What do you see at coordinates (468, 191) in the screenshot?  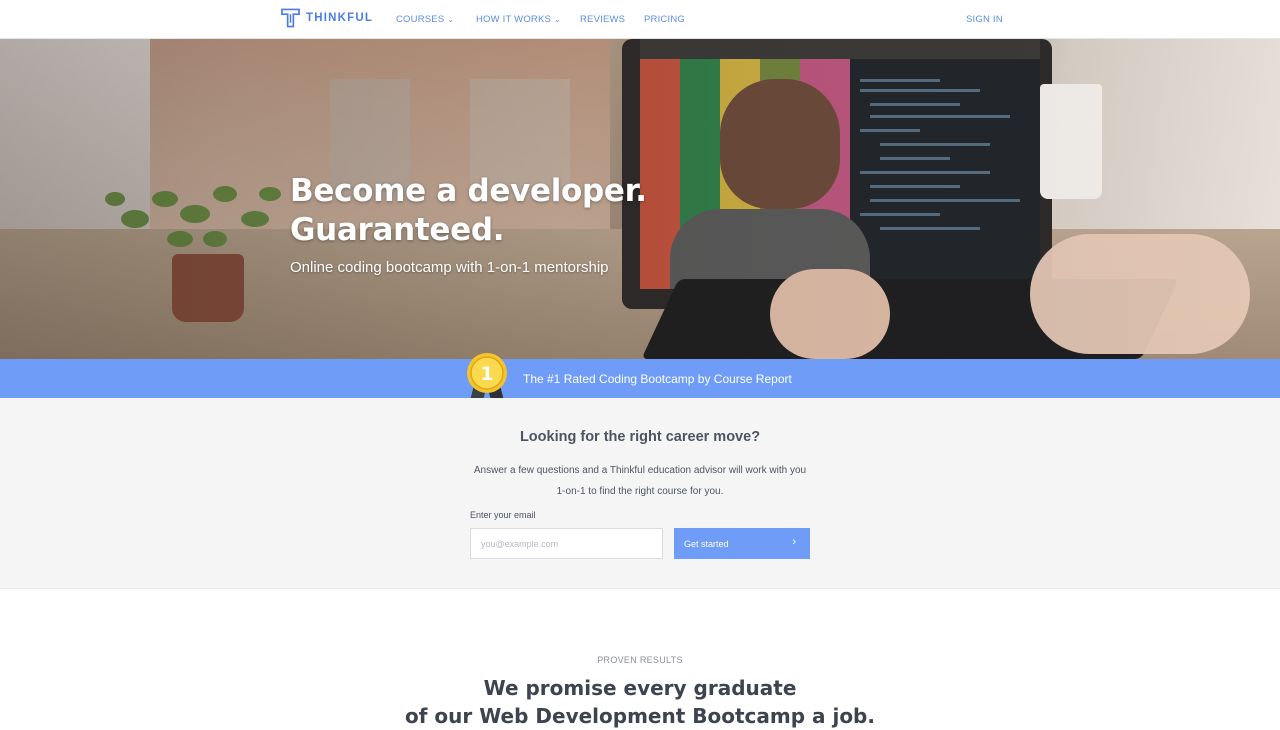 I see `hero-headline-line1: Become a developer.` at bounding box center [468, 191].